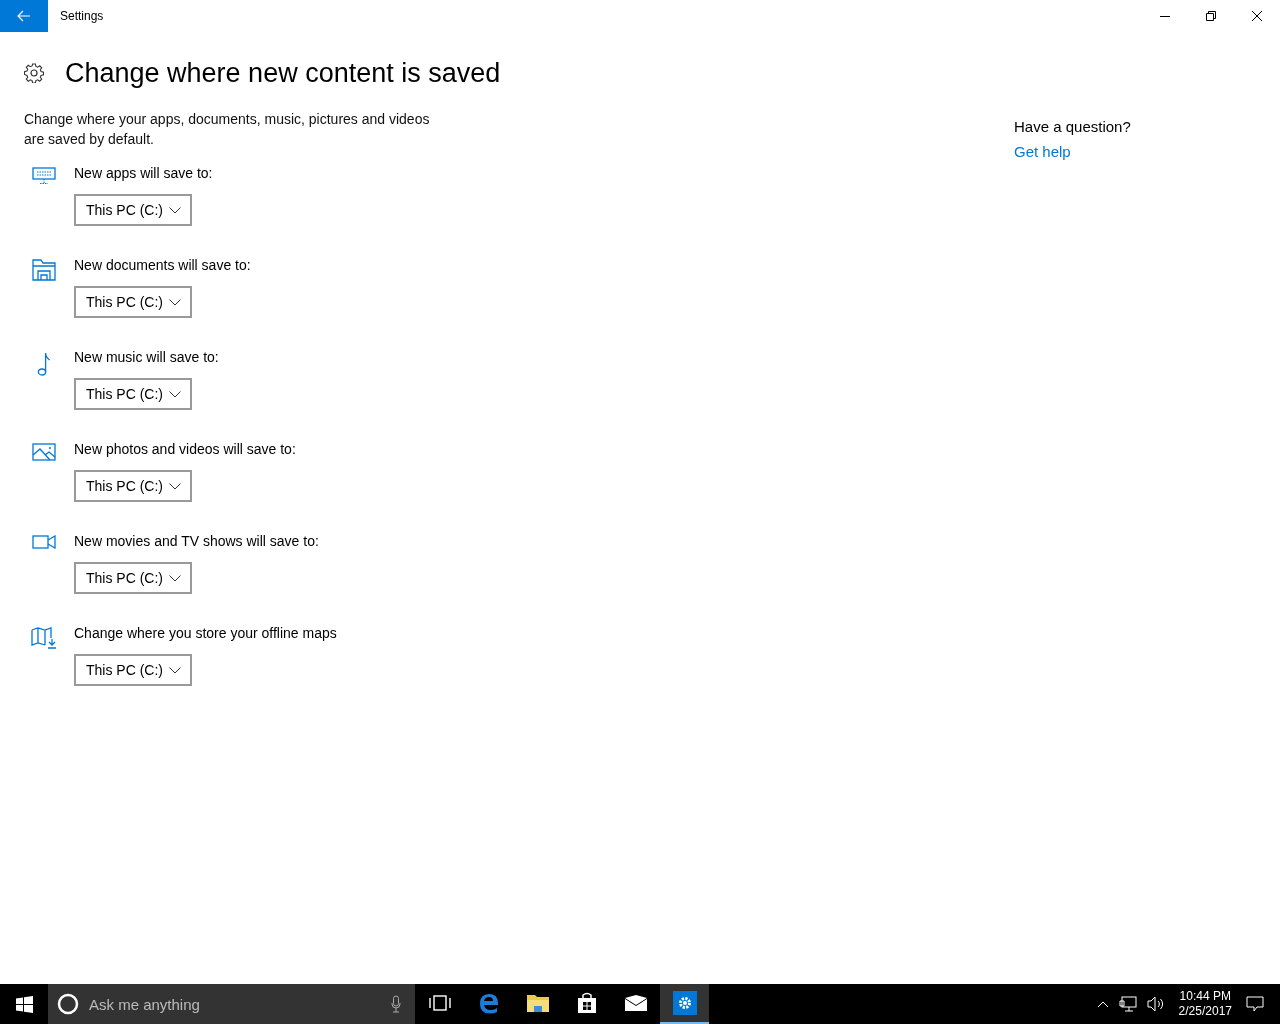  What do you see at coordinates (24, 1004) in the screenshot?
I see `windows-logo-icon` at bounding box center [24, 1004].